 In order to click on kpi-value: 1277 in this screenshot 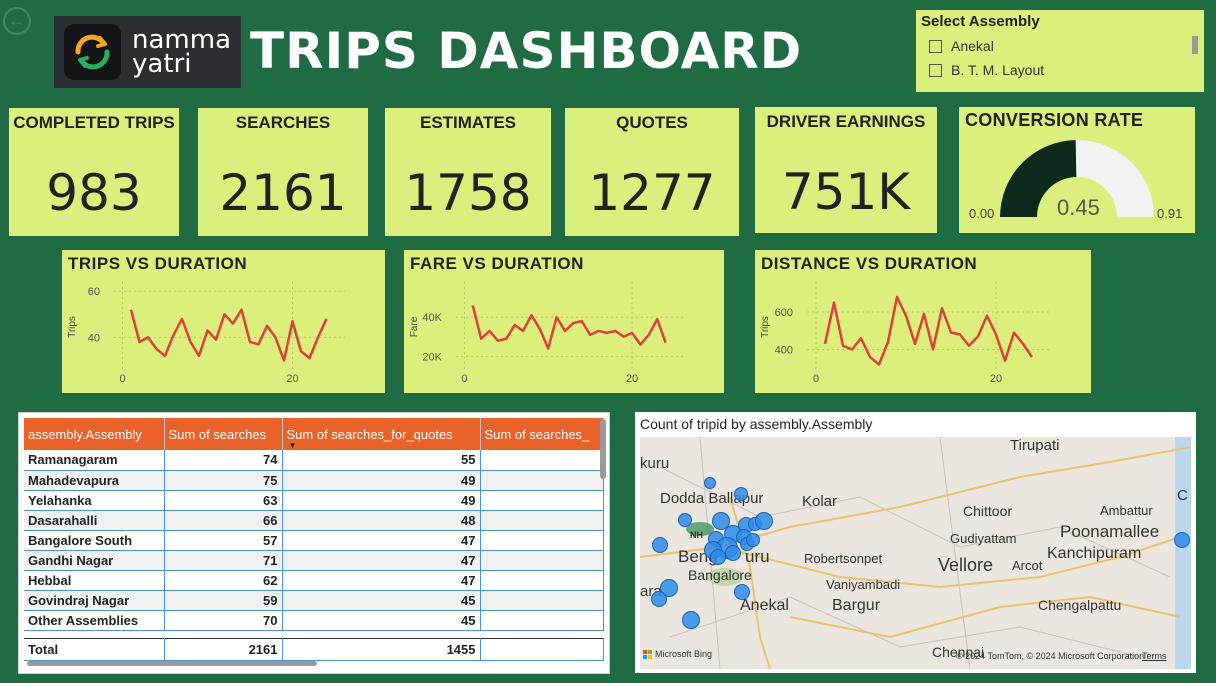, I will do `click(652, 193)`.